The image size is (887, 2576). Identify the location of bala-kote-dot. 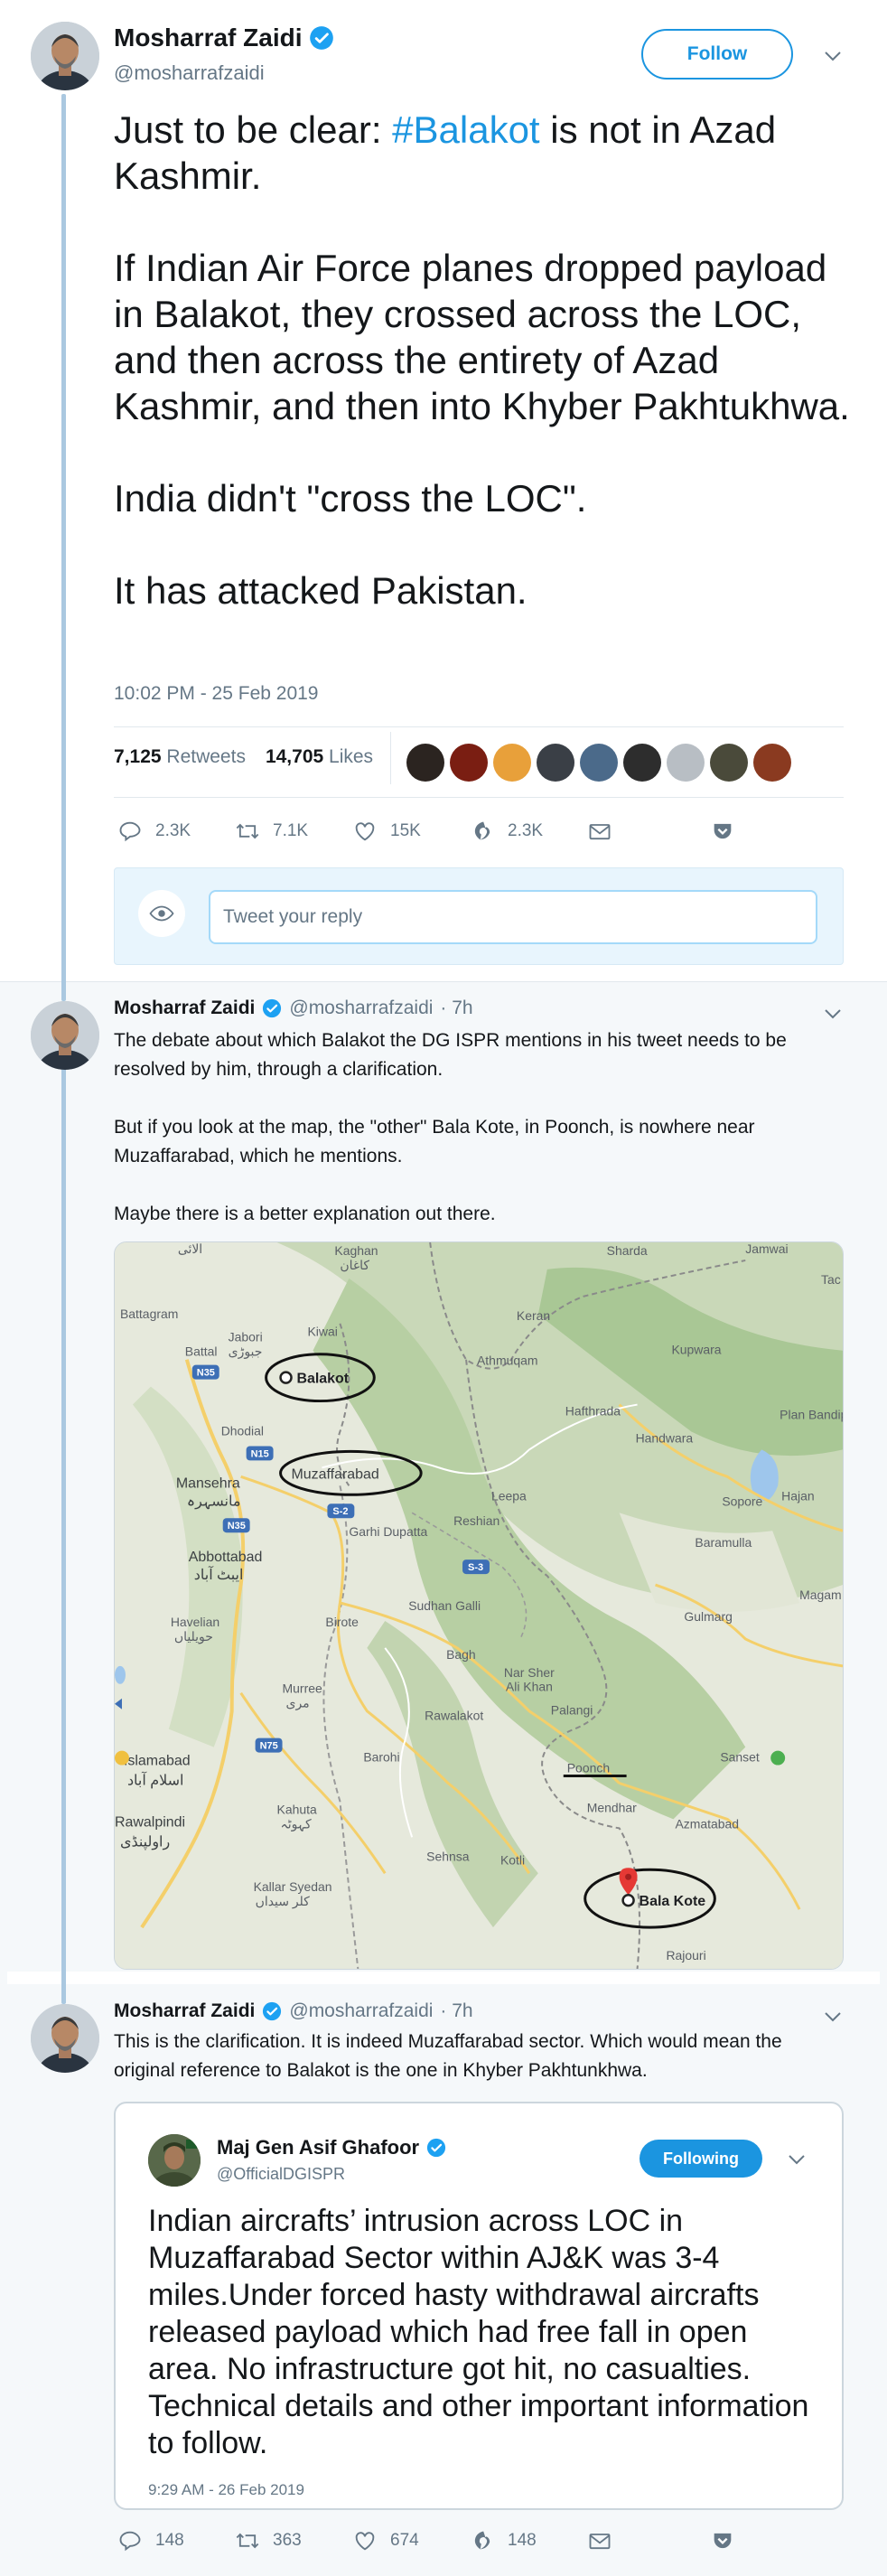
(628, 1900).